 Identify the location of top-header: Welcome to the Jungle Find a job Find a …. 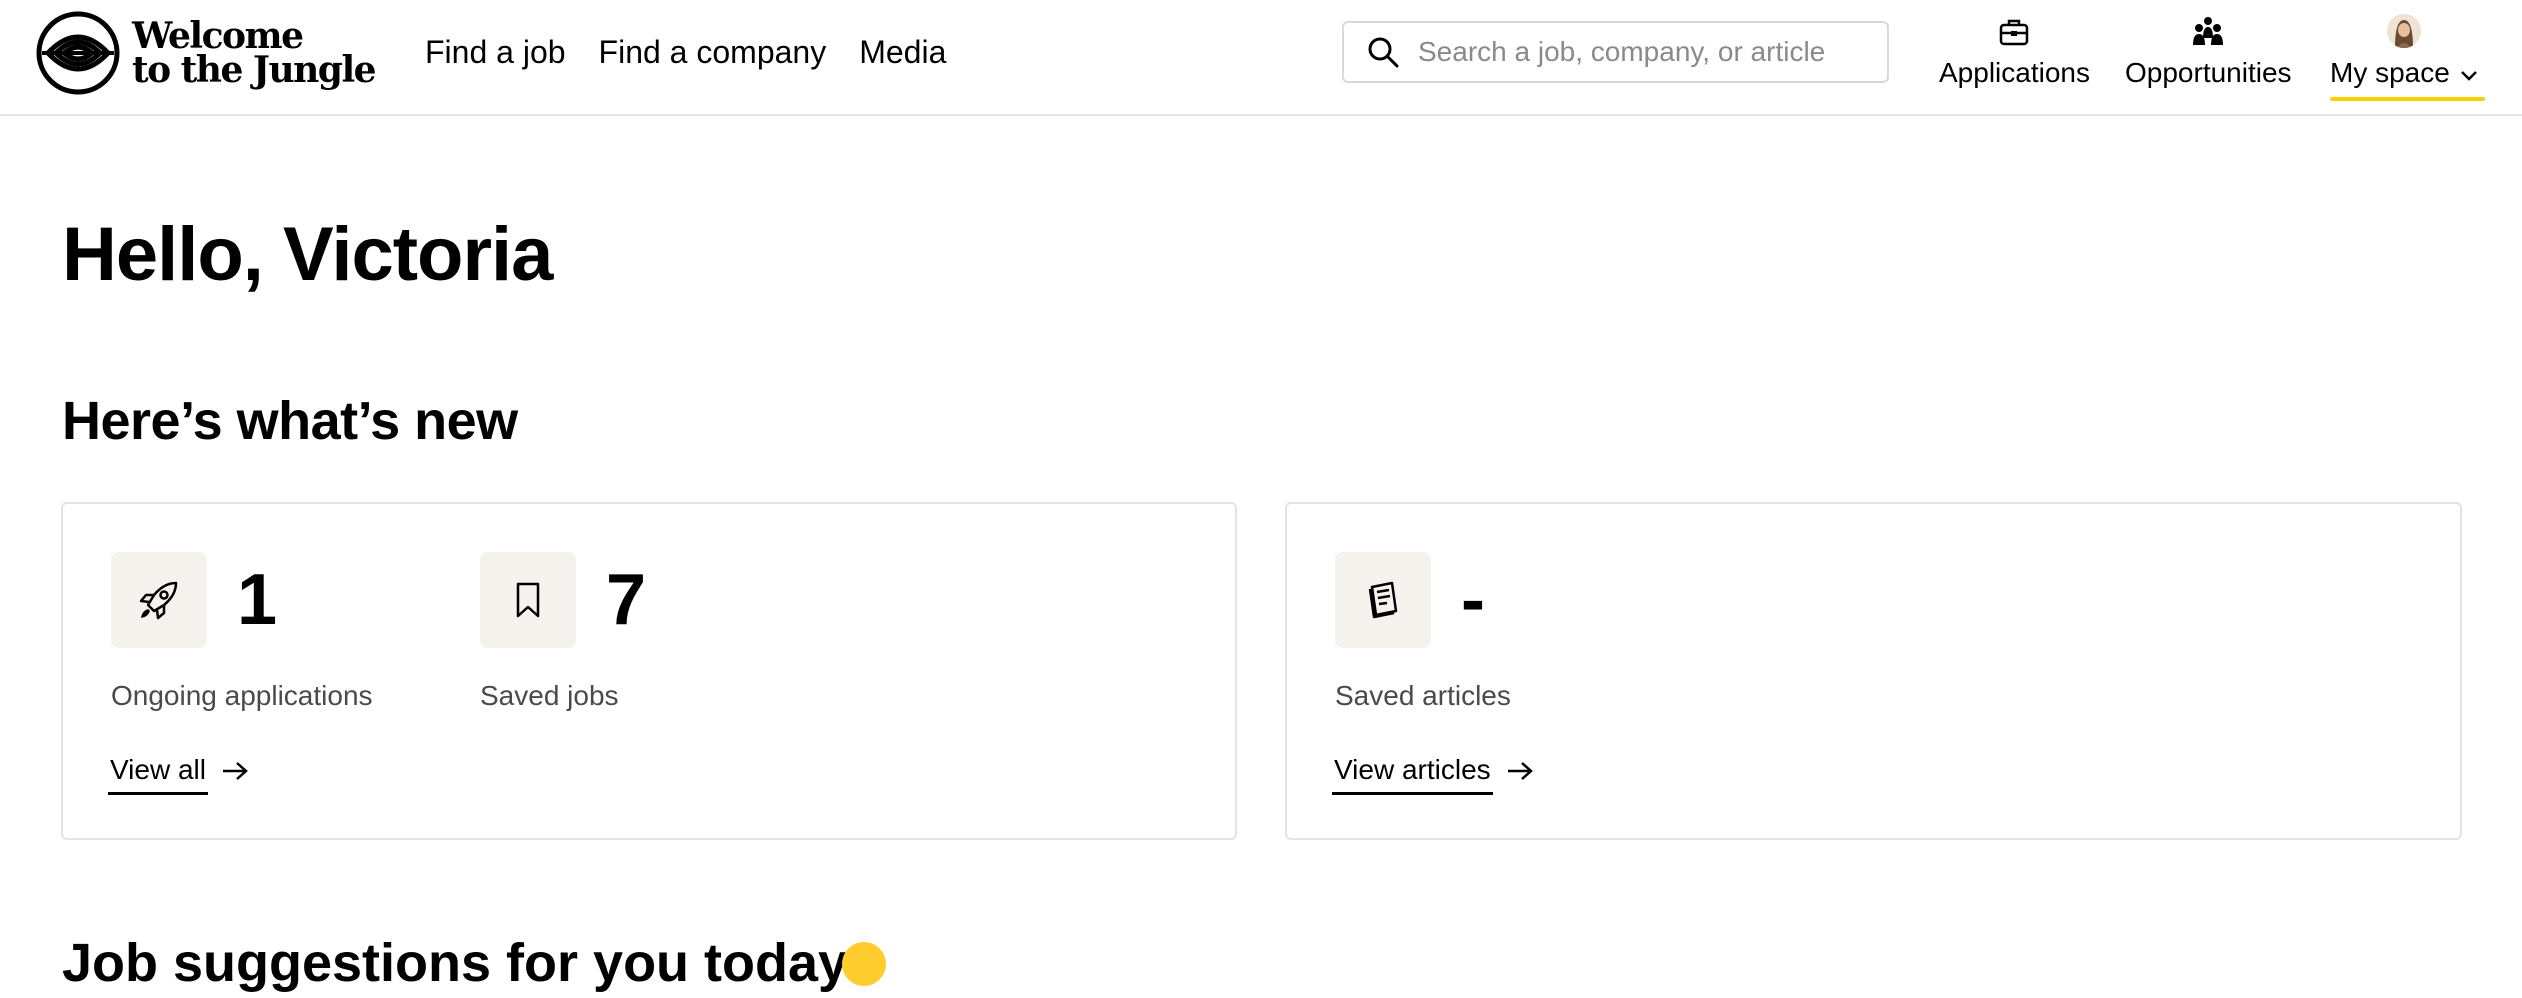
(1261, 58).